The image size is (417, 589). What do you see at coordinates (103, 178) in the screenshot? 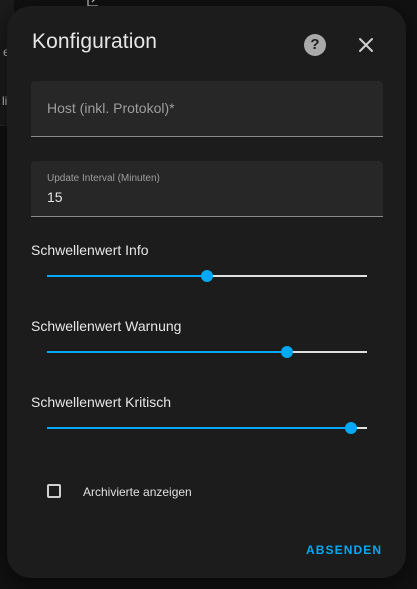
I see `update-interval-label: Update Interval (Minuten)` at bounding box center [103, 178].